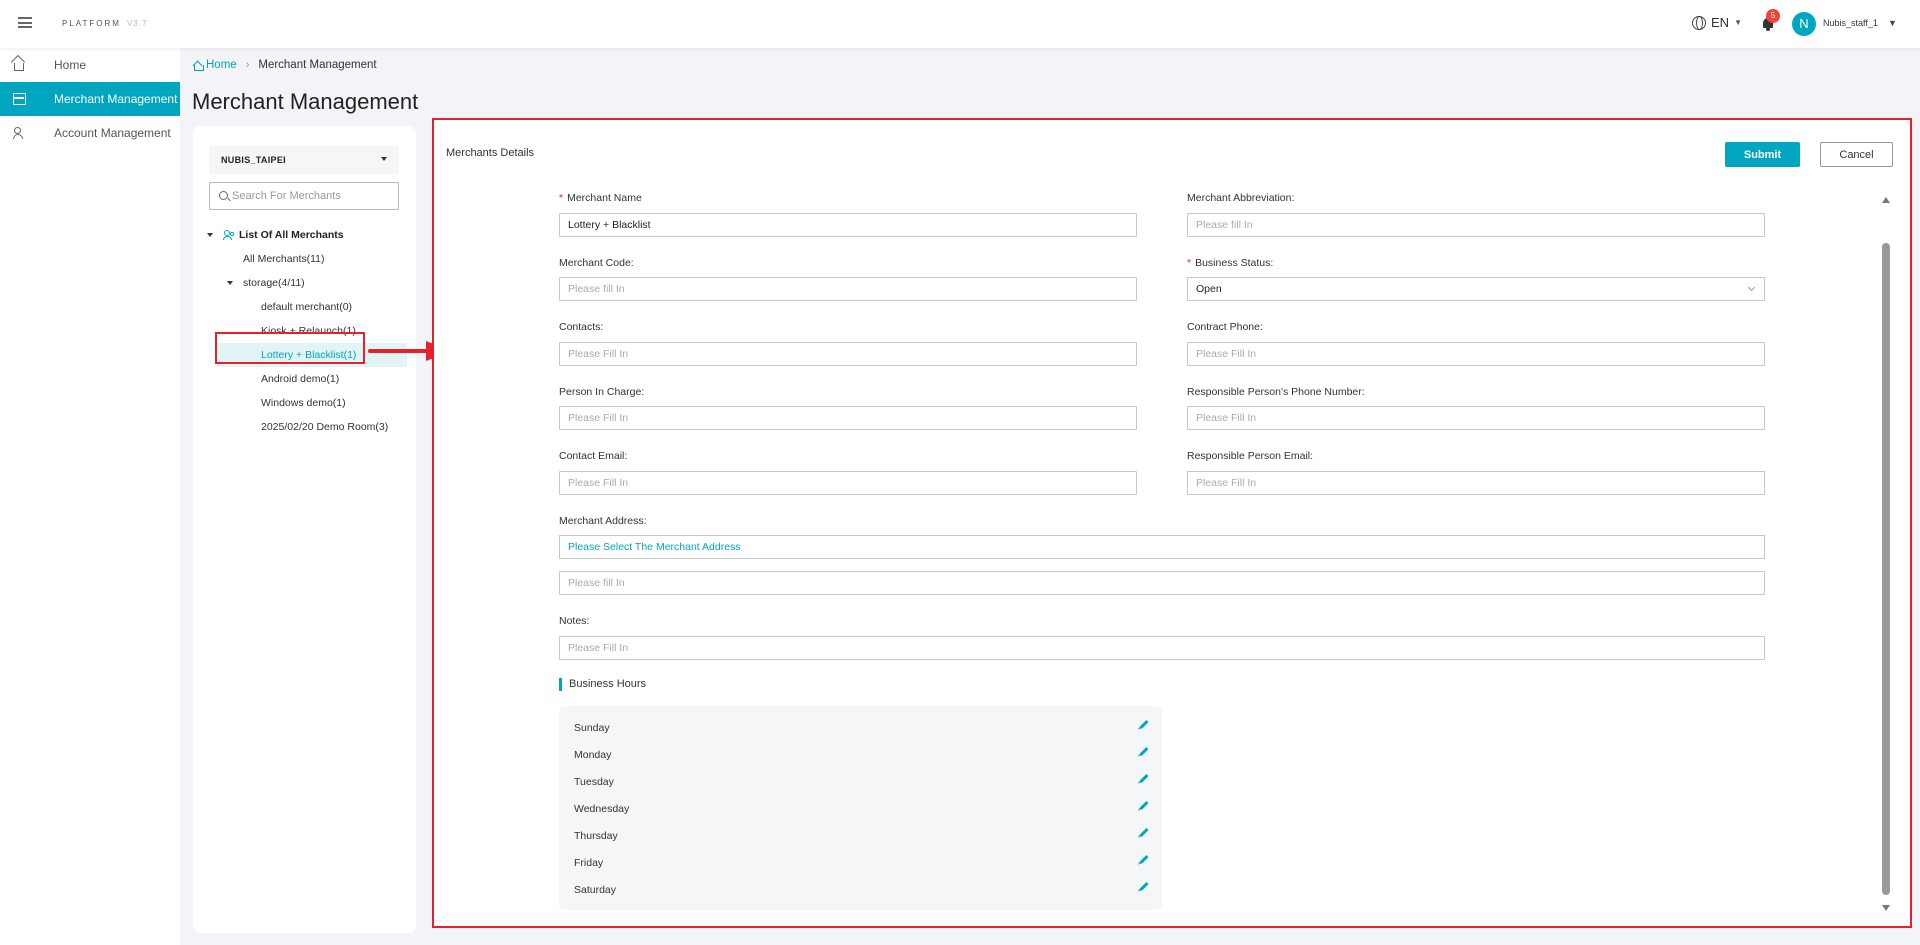 The height and width of the screenshot is (945, 1920). I want to click on platform-logo: PLATFORM V3.7, so click(105, 23).